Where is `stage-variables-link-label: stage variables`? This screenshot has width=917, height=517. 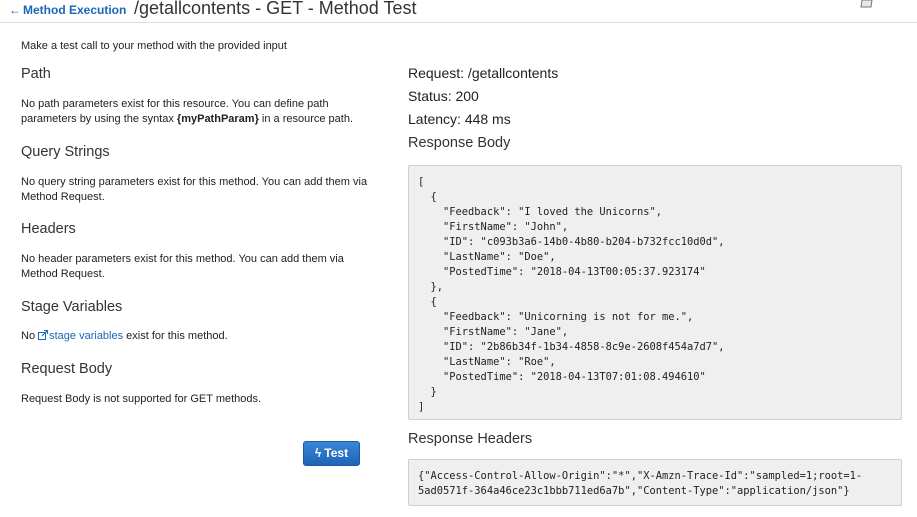 stage-variables-link-label: stage variables is located at coordinates (86, 336).